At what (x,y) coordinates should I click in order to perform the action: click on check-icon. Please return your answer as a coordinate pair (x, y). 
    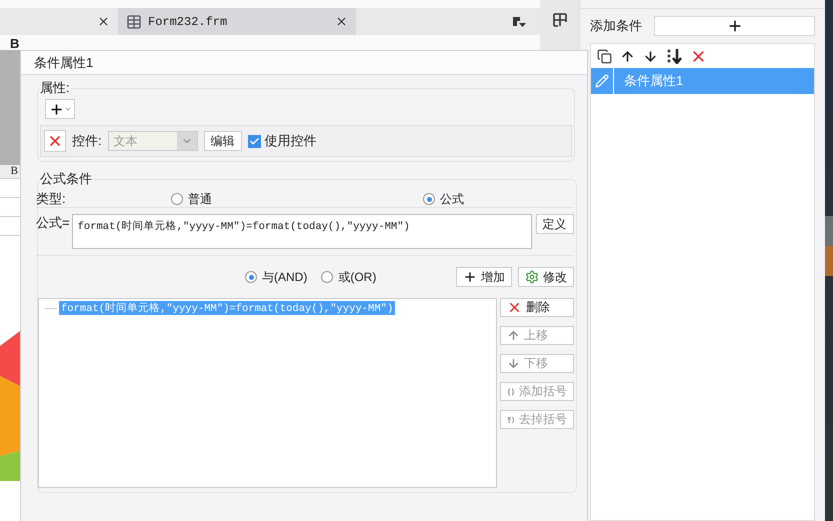
    Looking at the image, I should click on (254, 141).